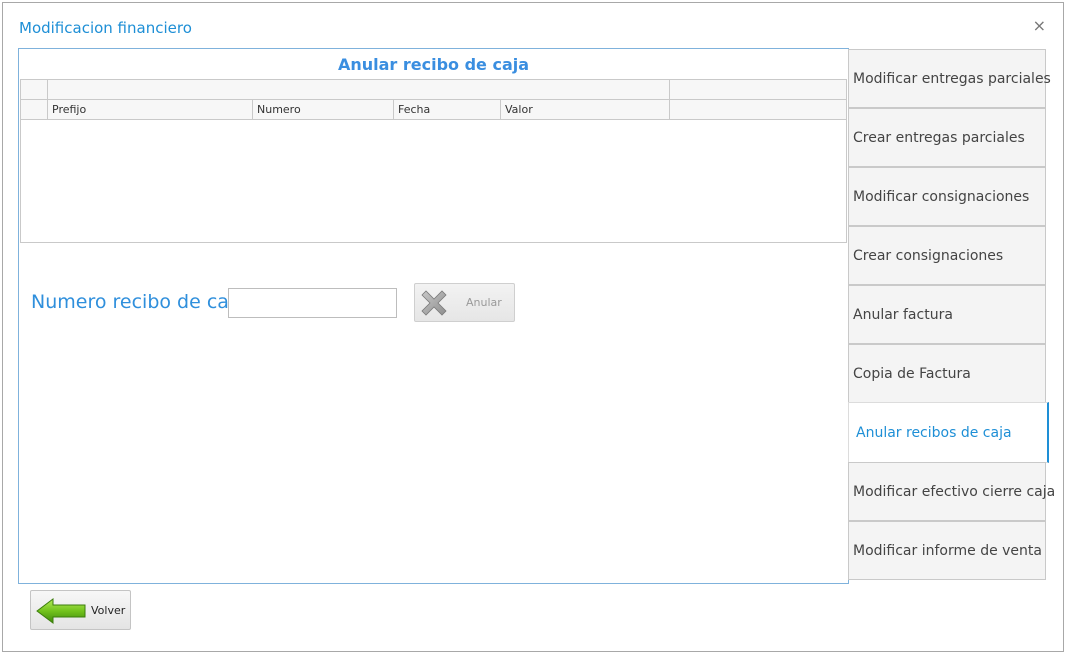 This screenshot has width=1066, height=654. I want to click on sidebar-item-modificar-informe-de-venta: Modificar informe de venta, so click(947, 550).